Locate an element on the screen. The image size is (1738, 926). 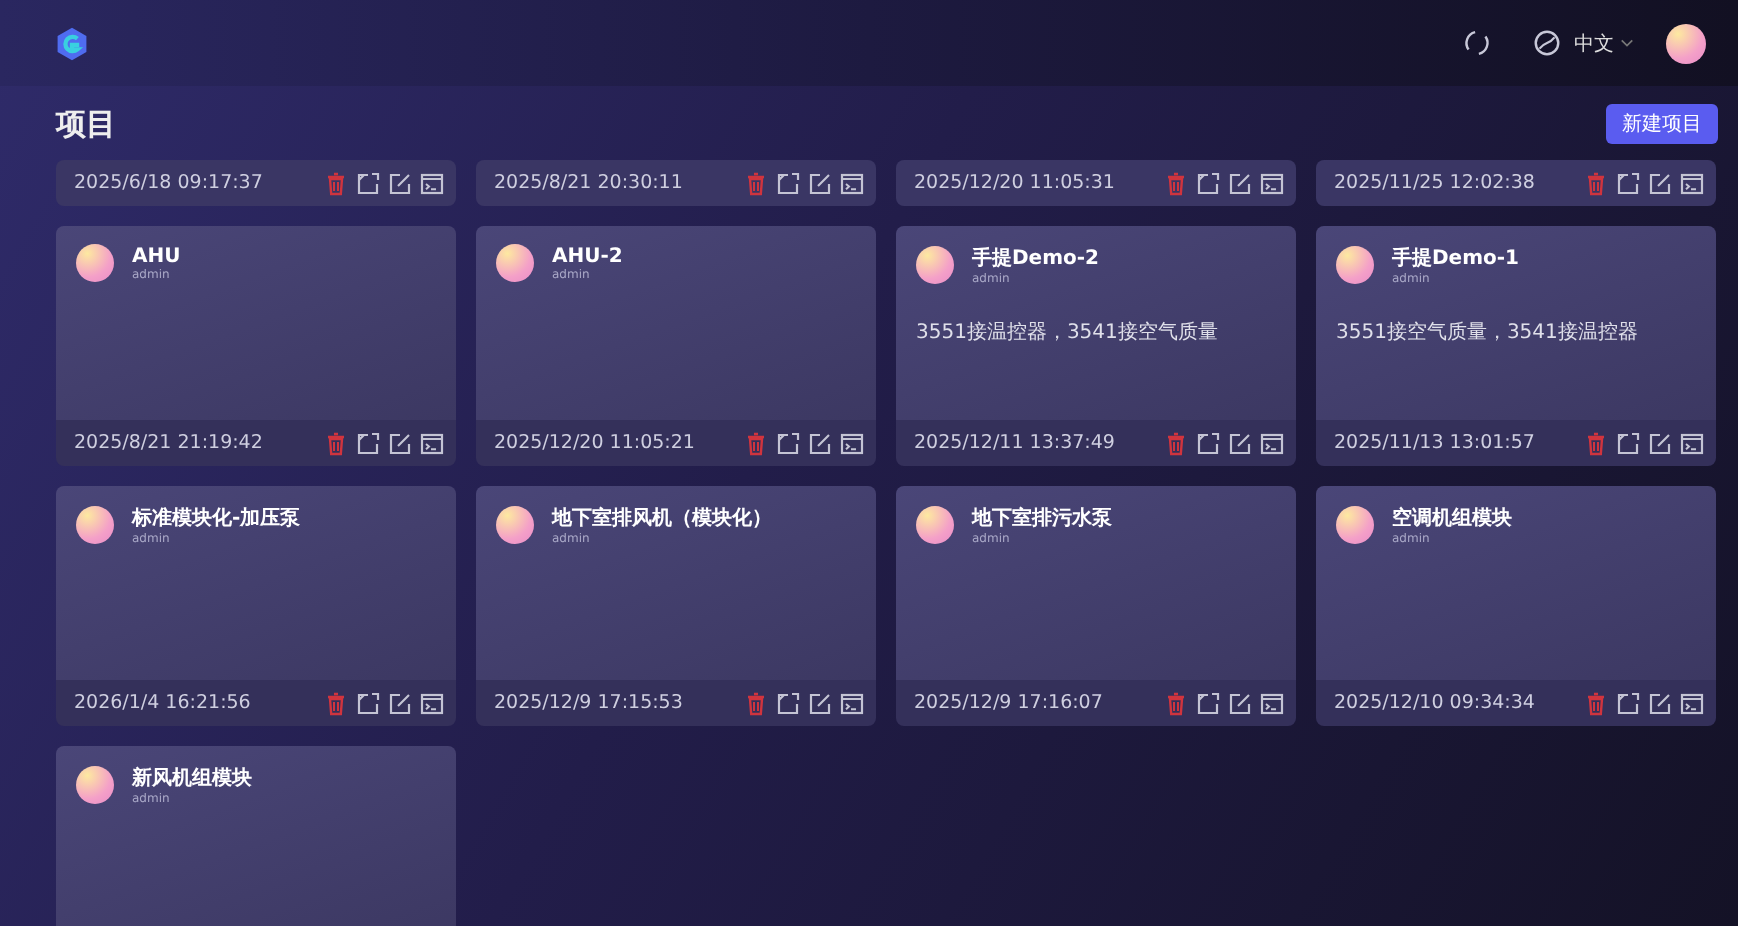
timestamp: 2025/11/13 13:01:57 is located at coordinates (1434, 443).